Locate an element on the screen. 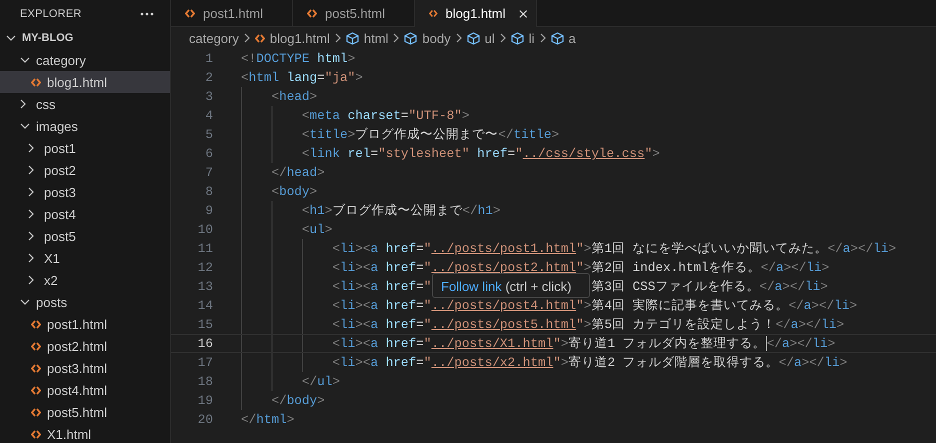 The image size is (936, 443). editor-tab: blog1.html is located at coordinates (476, 13).